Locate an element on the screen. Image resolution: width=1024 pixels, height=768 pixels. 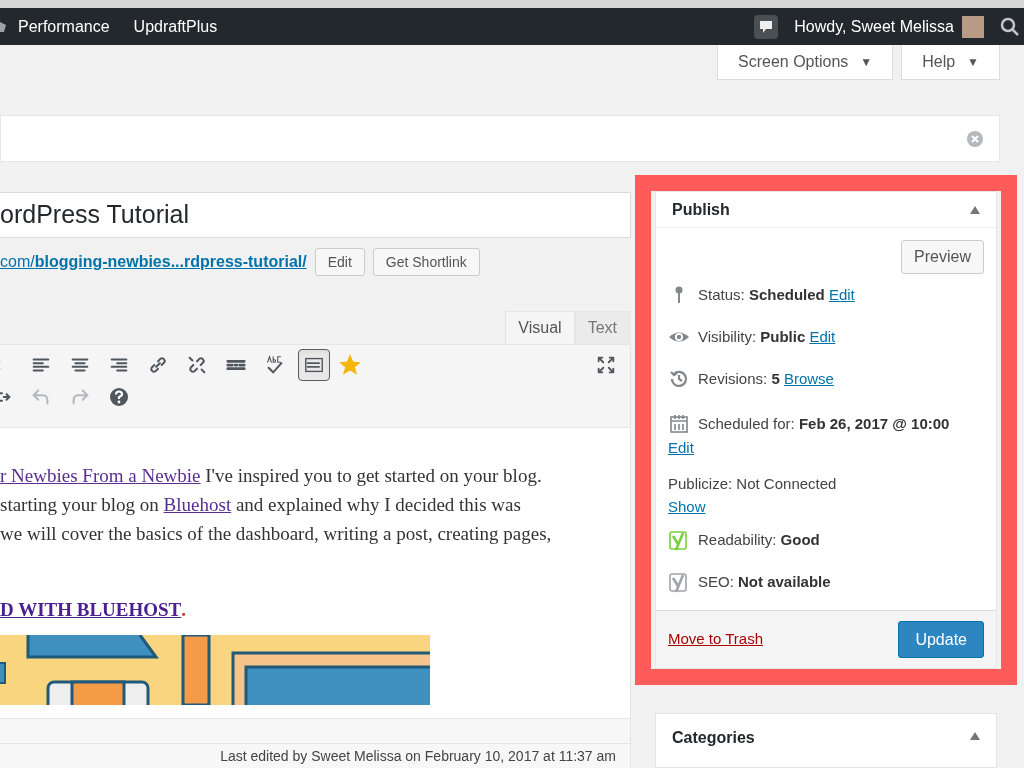
update-button: Update is located at coordinates (941, 639).